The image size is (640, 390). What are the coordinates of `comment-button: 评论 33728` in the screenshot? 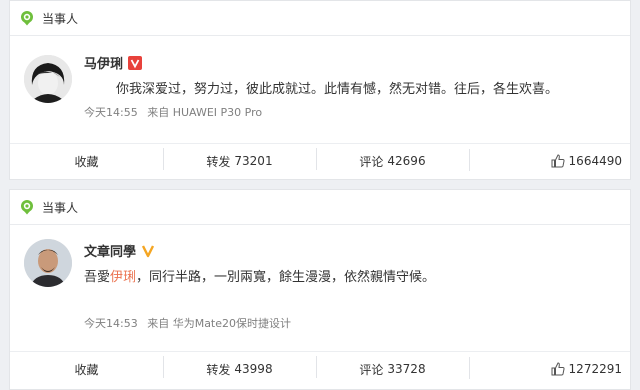 It's located at (392, 366).